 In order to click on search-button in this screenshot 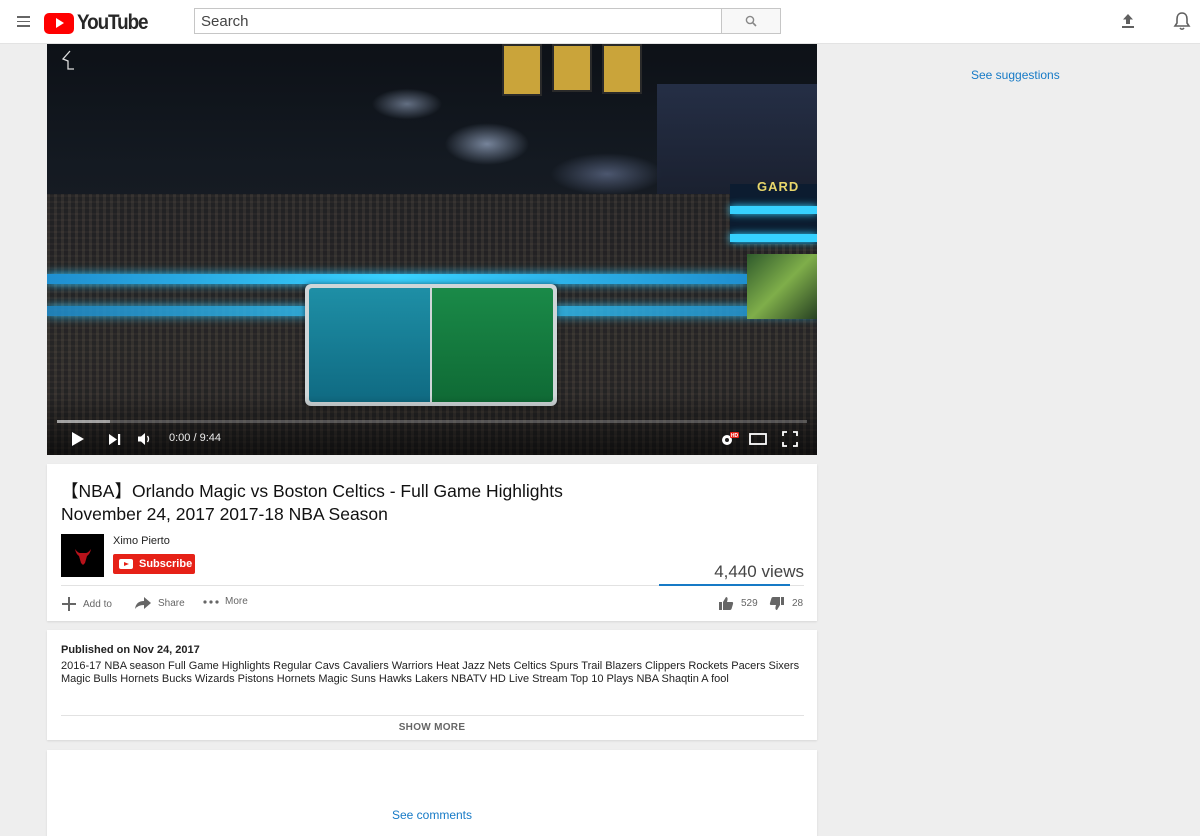, I will do `click(751, 21)`.